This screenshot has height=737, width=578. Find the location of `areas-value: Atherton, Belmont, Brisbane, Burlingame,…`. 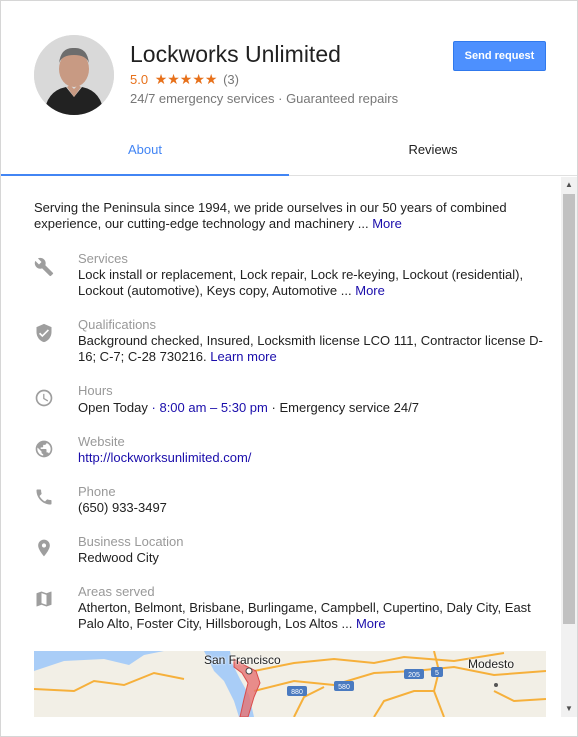

areas-value: Atherton, Belmont, Brisbane, Burlingame,… is located at coordinates (313, 616).